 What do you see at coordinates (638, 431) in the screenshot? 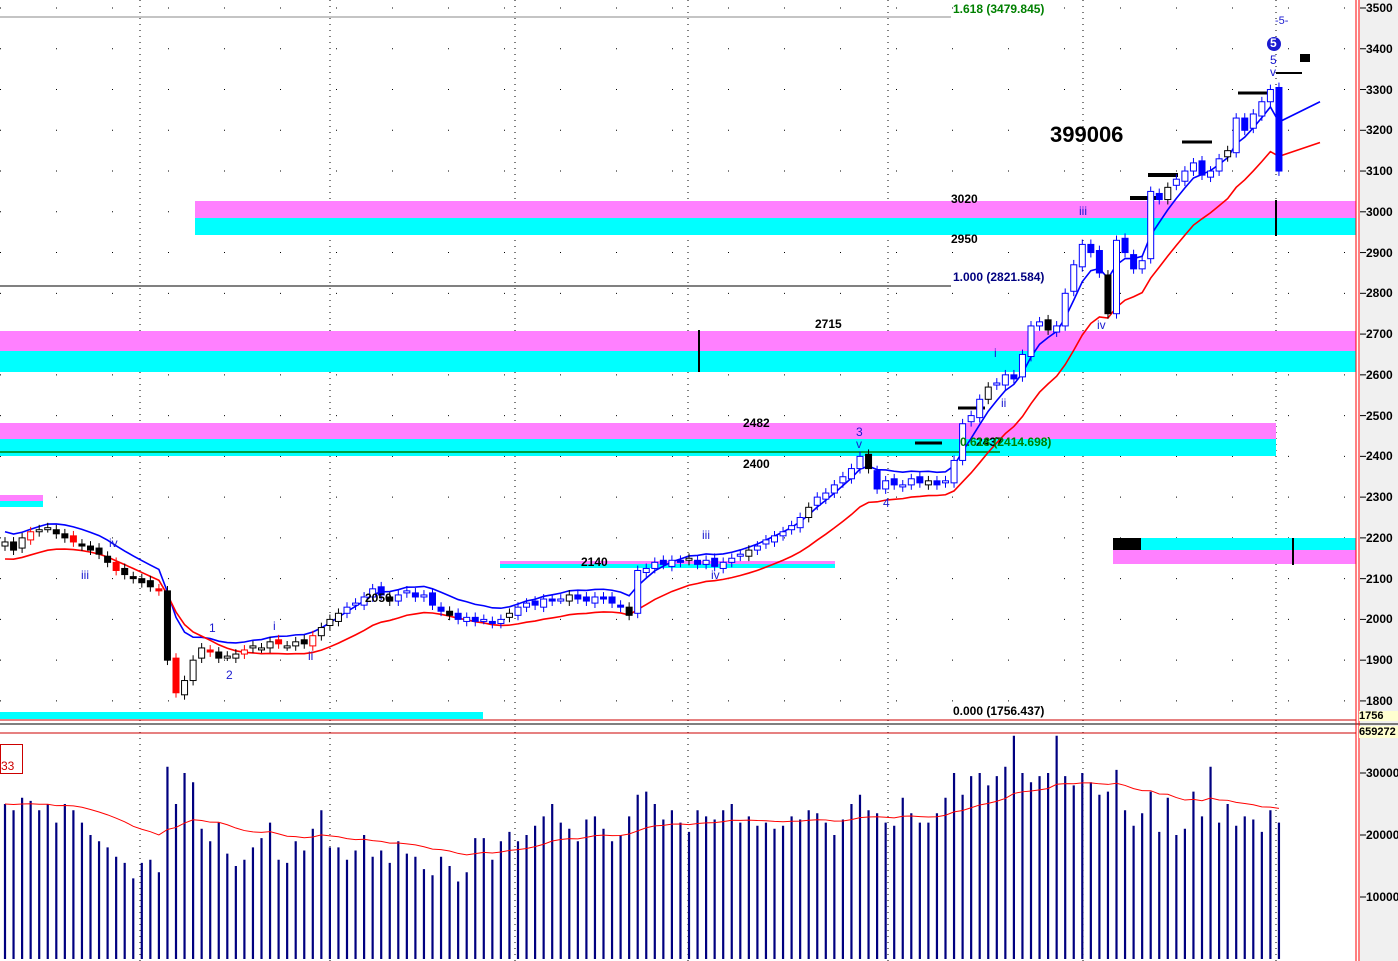
I see `zone-2482-magenta` at bounding box center [638, 431].